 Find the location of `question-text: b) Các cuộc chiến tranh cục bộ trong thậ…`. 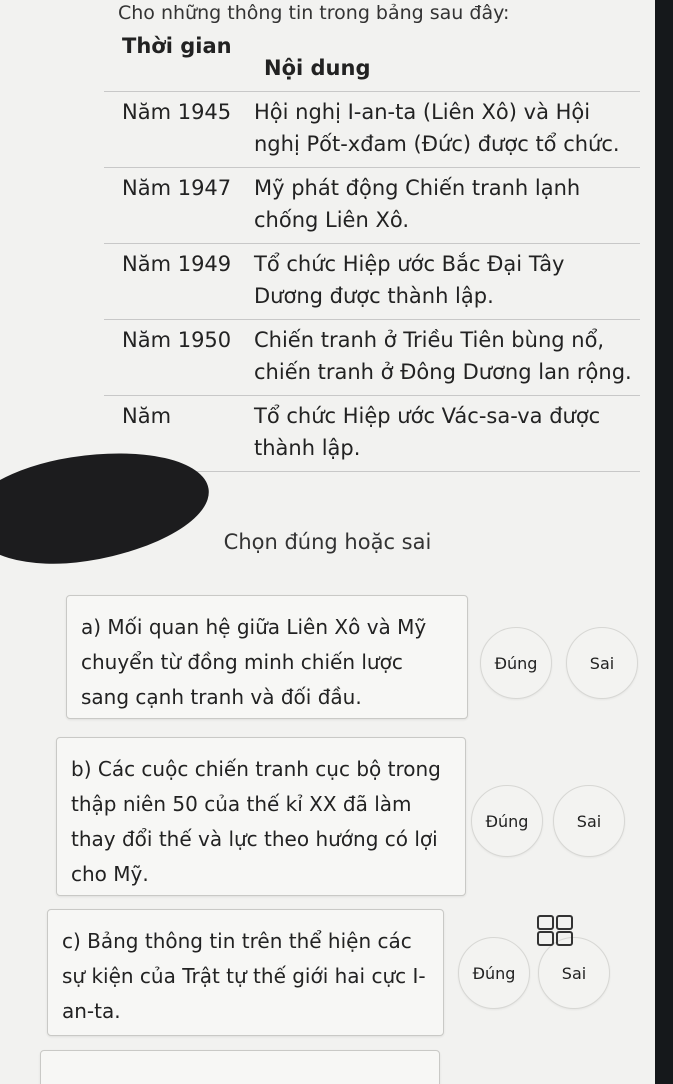

question-text: b) Các cuộc chiến tranh cục bộ trong thậ… is located at coordinates (256, 821).